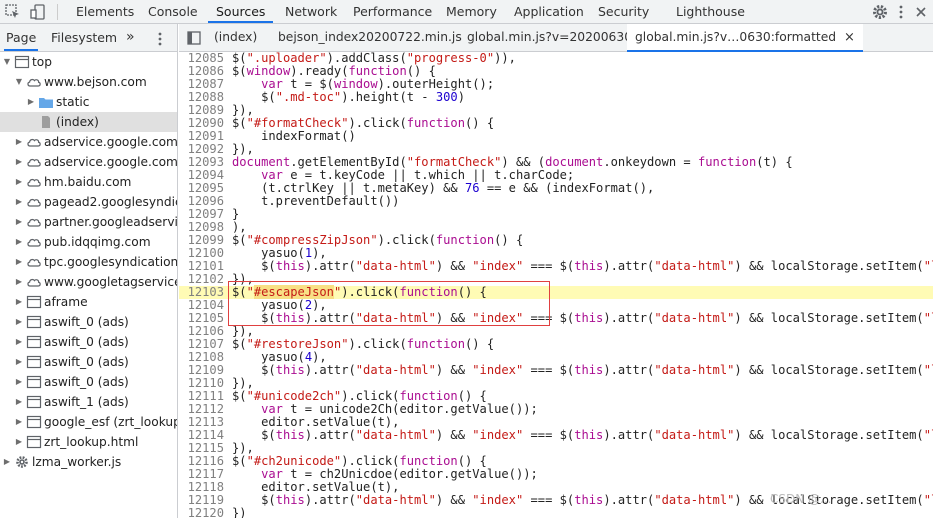 The width and height of the screenshot is (933, 518). I want to click on editor-tab-global-min: global.min.js?v=20200630, so click(549, 37).